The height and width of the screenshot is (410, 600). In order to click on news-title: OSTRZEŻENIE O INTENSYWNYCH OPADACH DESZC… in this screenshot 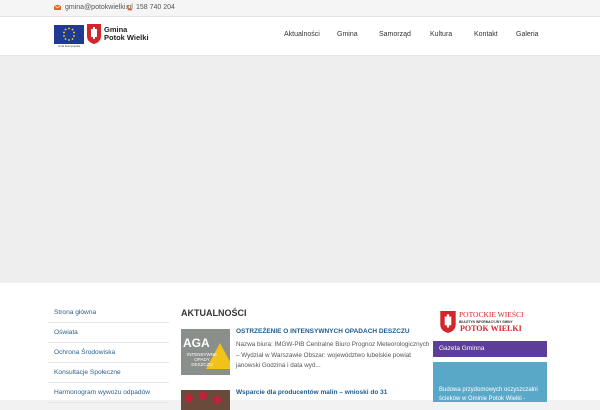, I will do `click(333, 331)`.